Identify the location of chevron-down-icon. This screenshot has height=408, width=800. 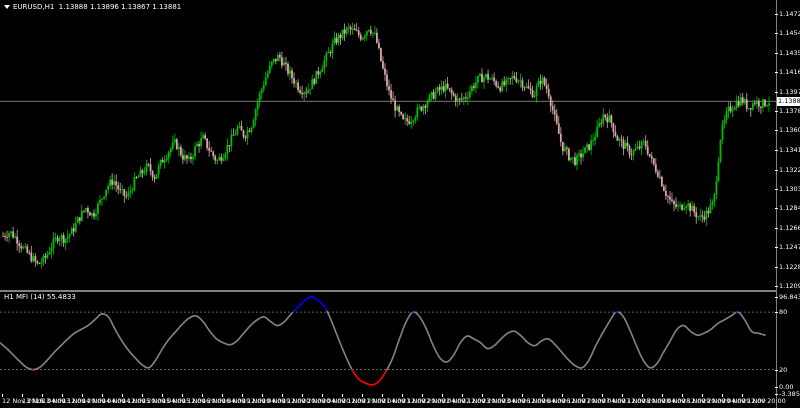
(7, 7).